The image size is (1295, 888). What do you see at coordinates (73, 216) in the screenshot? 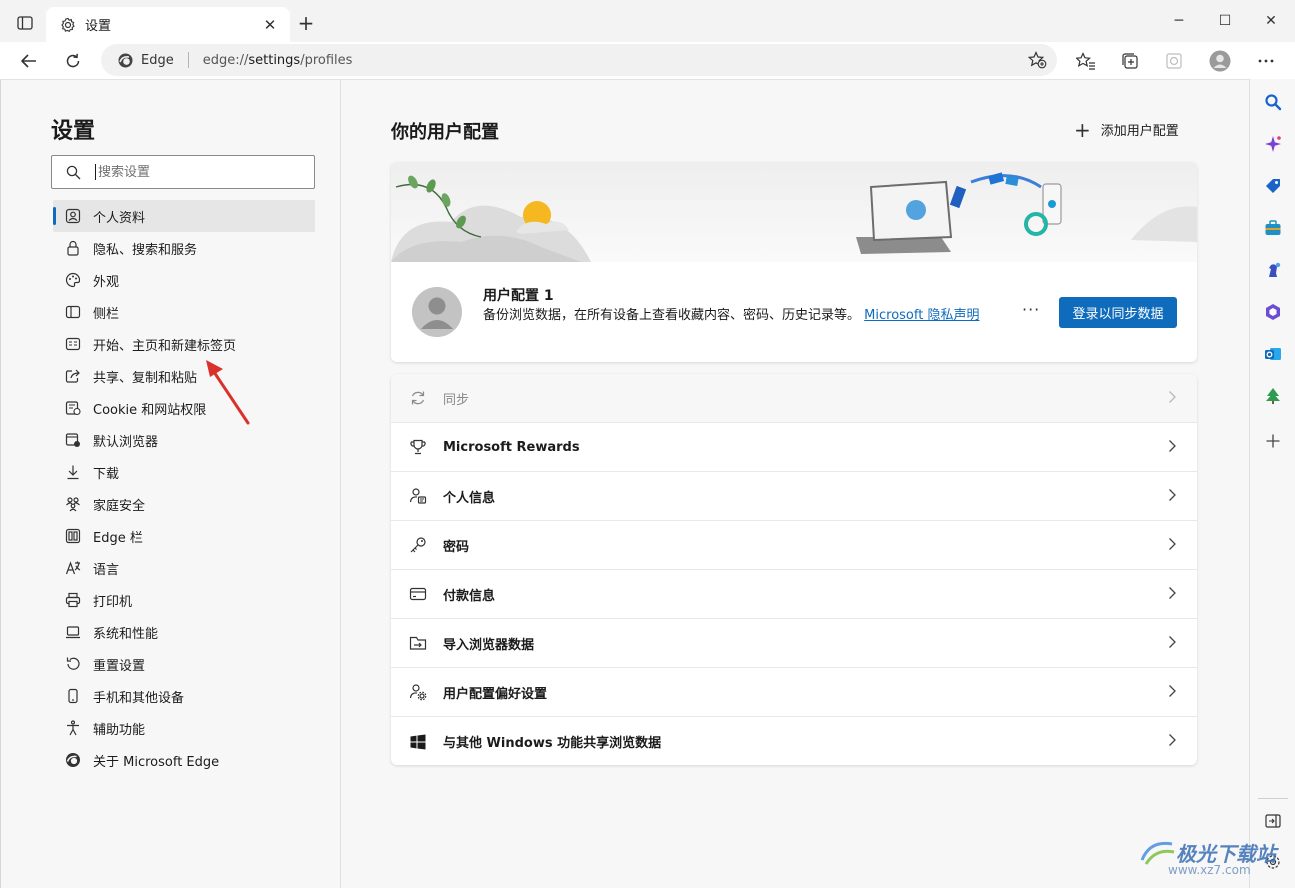
I see `profile-icon` at bounding box center [73, 216].